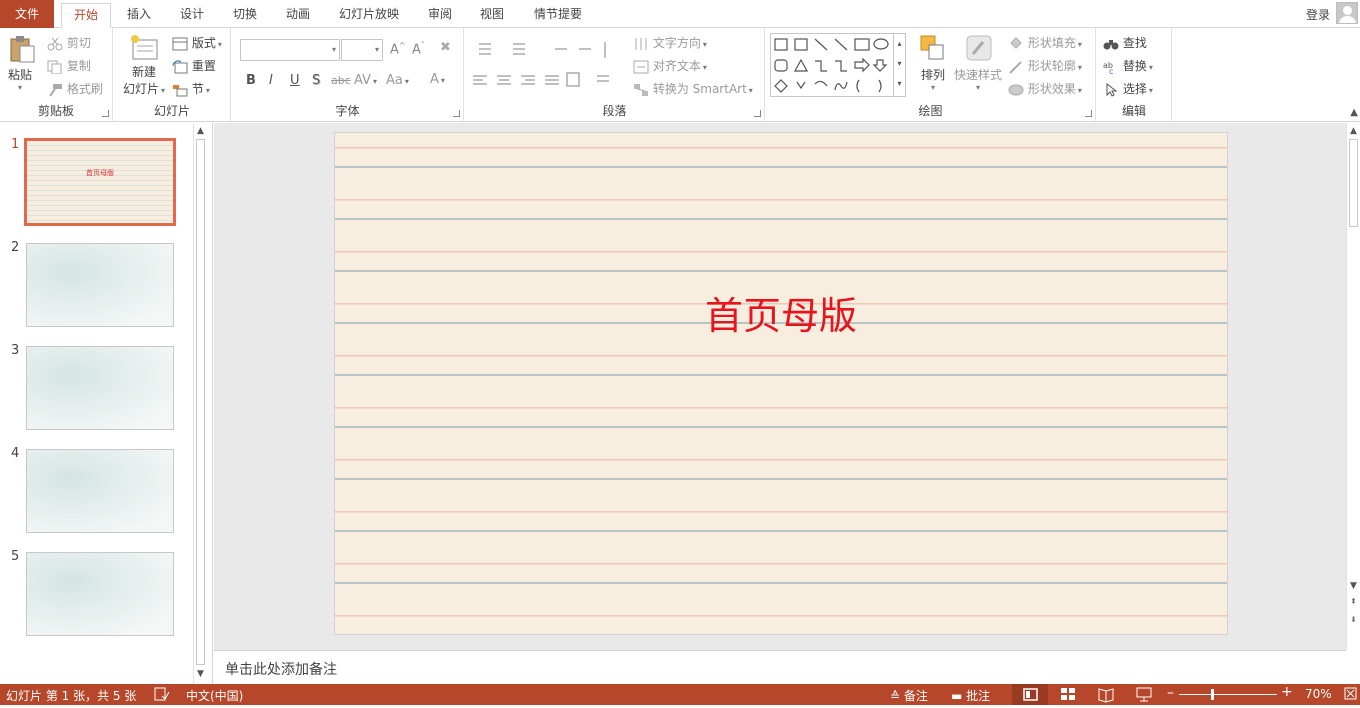  I want to click on section-icon, so click(180, 90).